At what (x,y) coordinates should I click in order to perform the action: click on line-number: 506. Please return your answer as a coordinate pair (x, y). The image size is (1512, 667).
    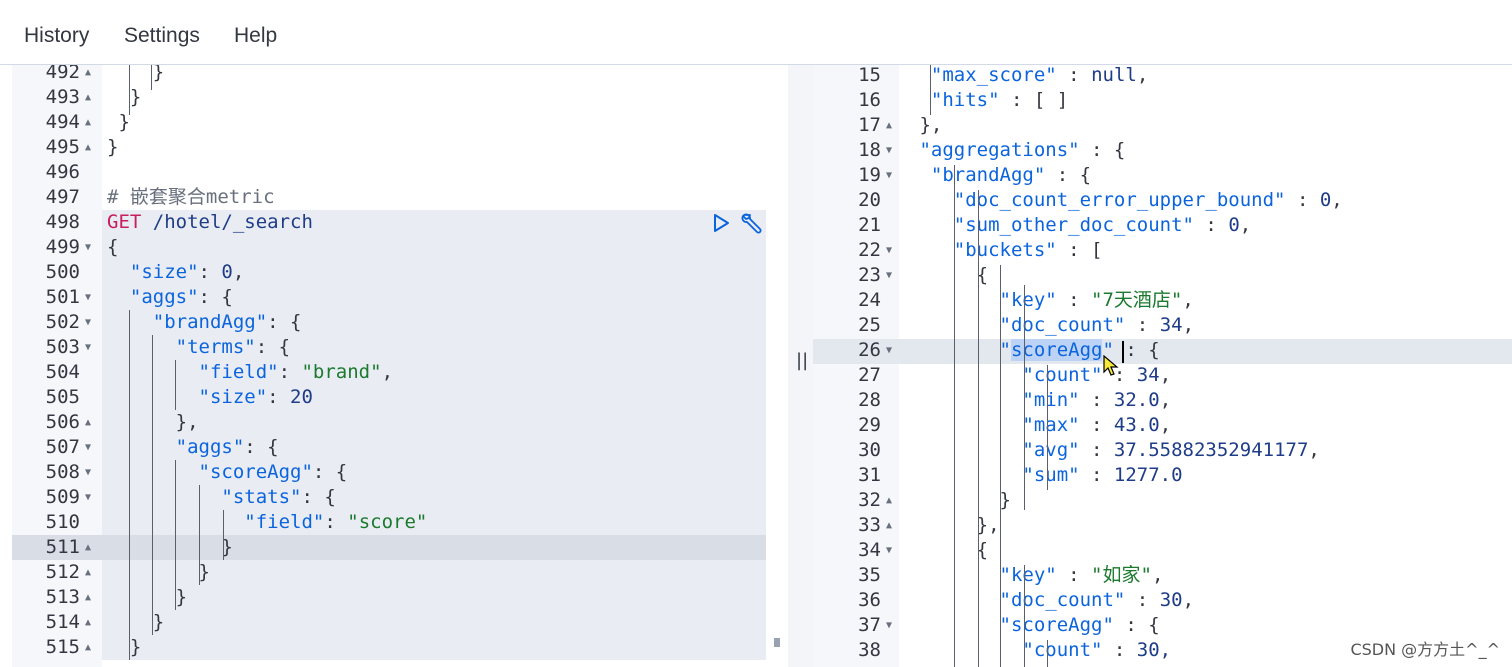
    Looking at the image, I should click on (62, 422).